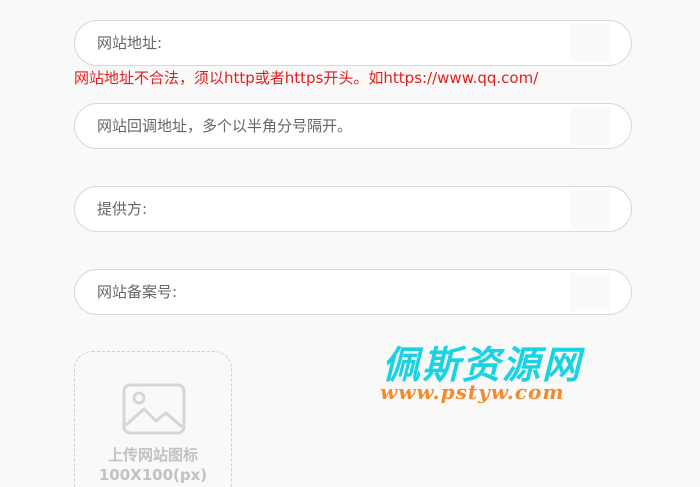 This screenshot has height=487, width=700. I want to click on callback-url-field, so click(353, 126).